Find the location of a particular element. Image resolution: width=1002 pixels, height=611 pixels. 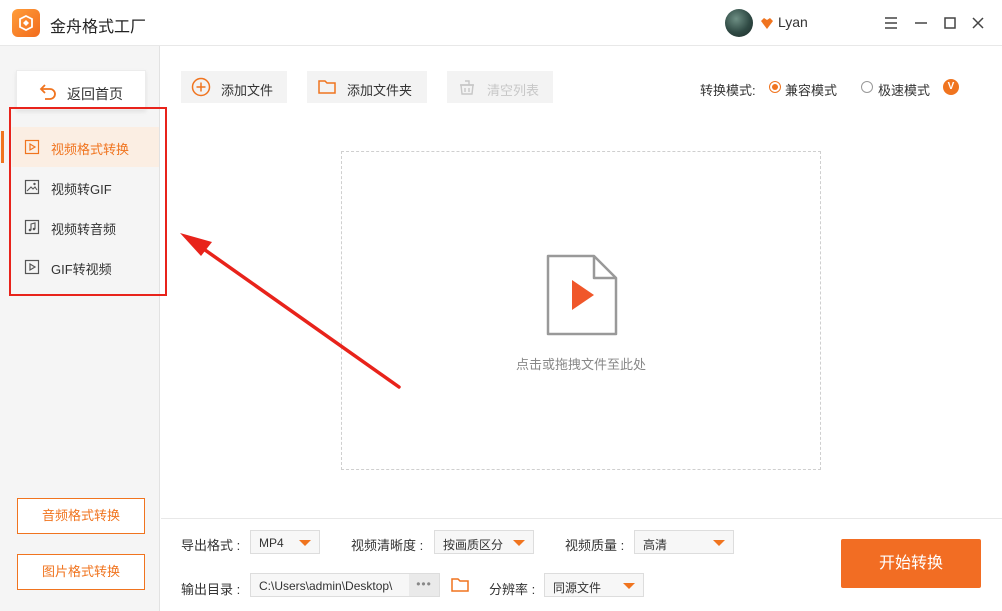

image-format-button: 图片格式转换 is located at coordinates (81, 572).